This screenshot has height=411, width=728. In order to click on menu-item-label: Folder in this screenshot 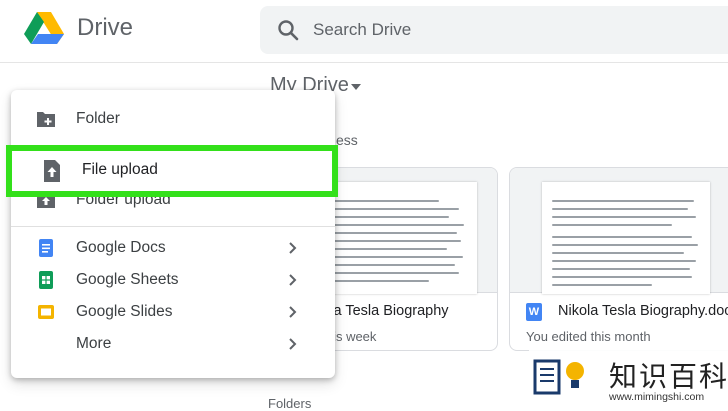, I will do `click(98, 118)`.